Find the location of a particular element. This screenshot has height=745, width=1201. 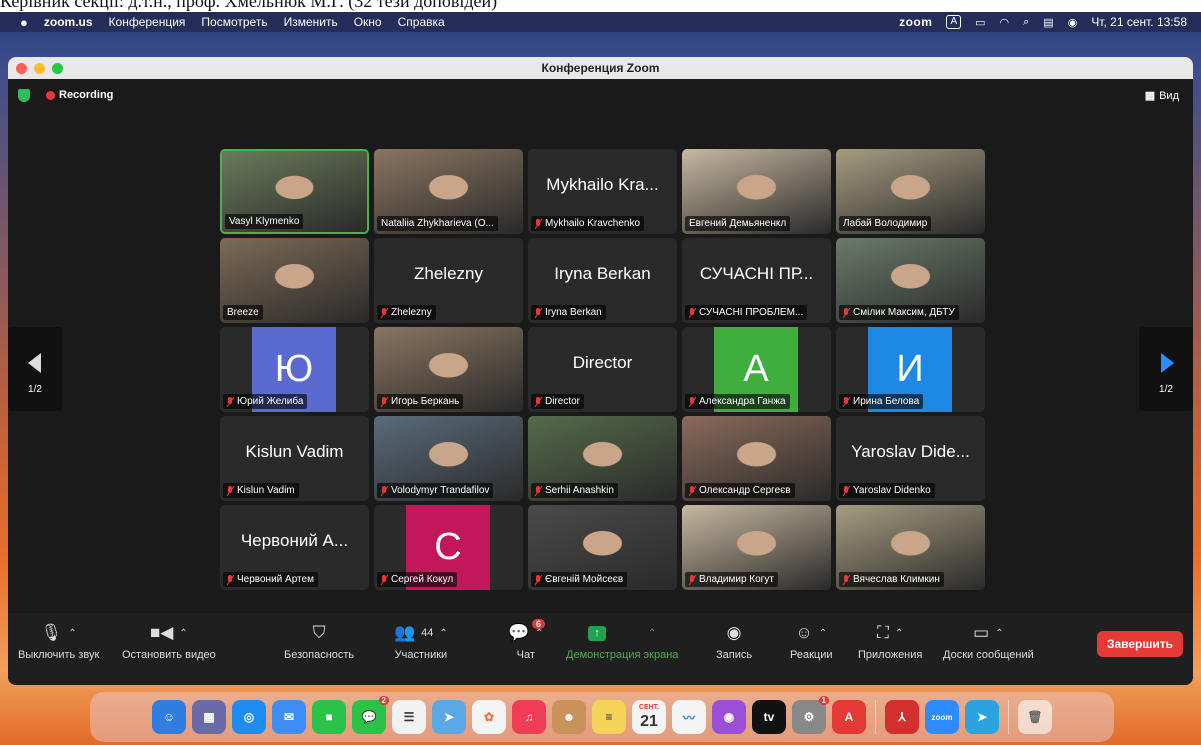

participant-tile: Ю Юрий Желиба is located at coordinates (294, 369).